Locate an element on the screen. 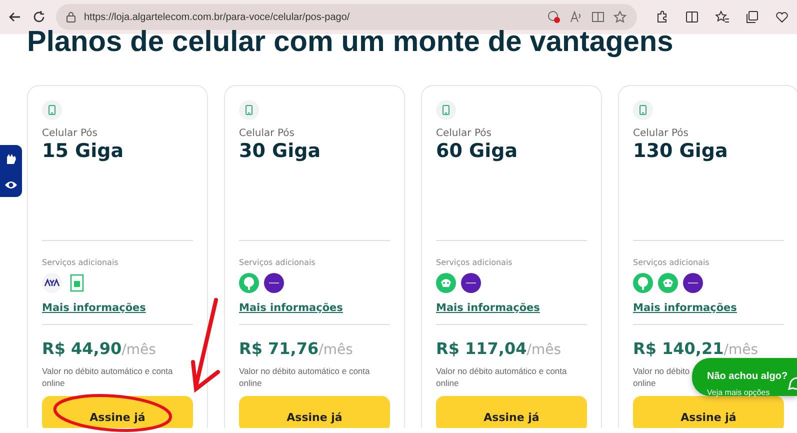 The width and height of the screenshot is (797, 433). plan-name: 30 Giga is located at coordinates (280, 151).